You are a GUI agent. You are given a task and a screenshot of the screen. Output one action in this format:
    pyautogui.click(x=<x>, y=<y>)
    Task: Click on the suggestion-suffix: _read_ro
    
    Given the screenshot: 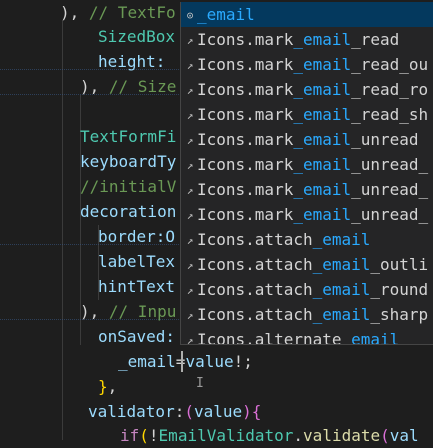 What is the action you would take?
    pyautogui.click(x=390, y=89)
    